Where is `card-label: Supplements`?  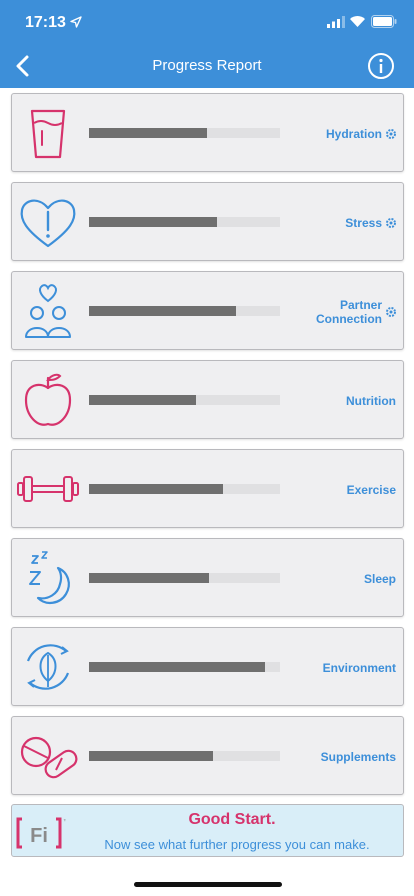
card-label: Supplements is located at coordinates (358, 756).